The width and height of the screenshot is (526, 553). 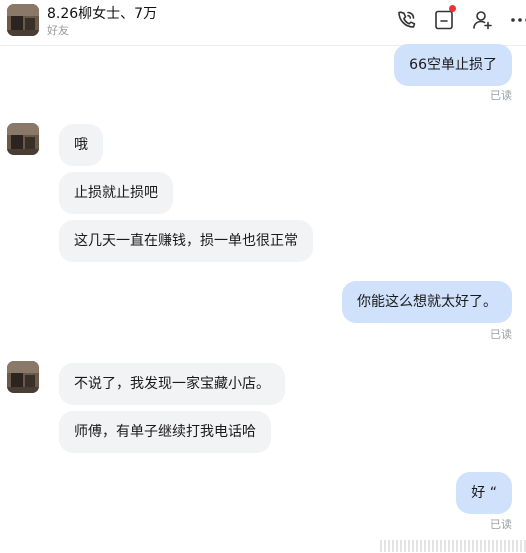 I want to click on notification-dot, so click(x=452, y=8).